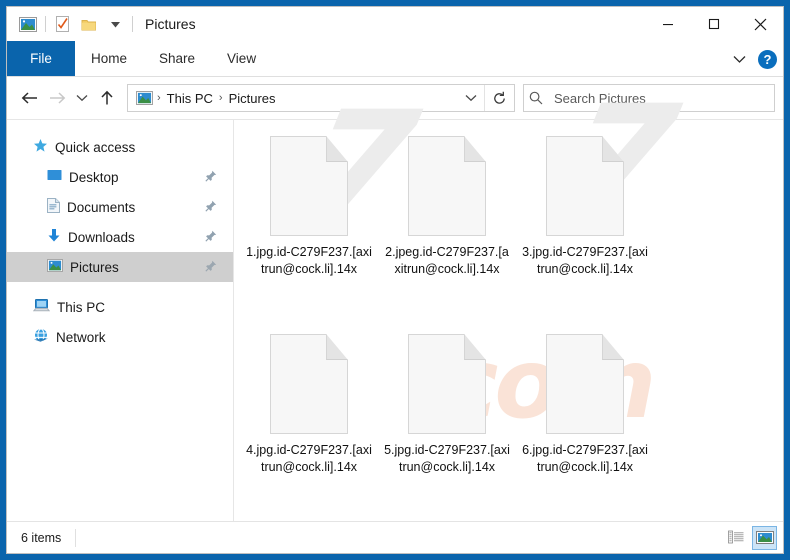  What do you see at coordinates (109, 58) in the screenshot?
I see `tab-home: Home` at bounding box center [109, 58].